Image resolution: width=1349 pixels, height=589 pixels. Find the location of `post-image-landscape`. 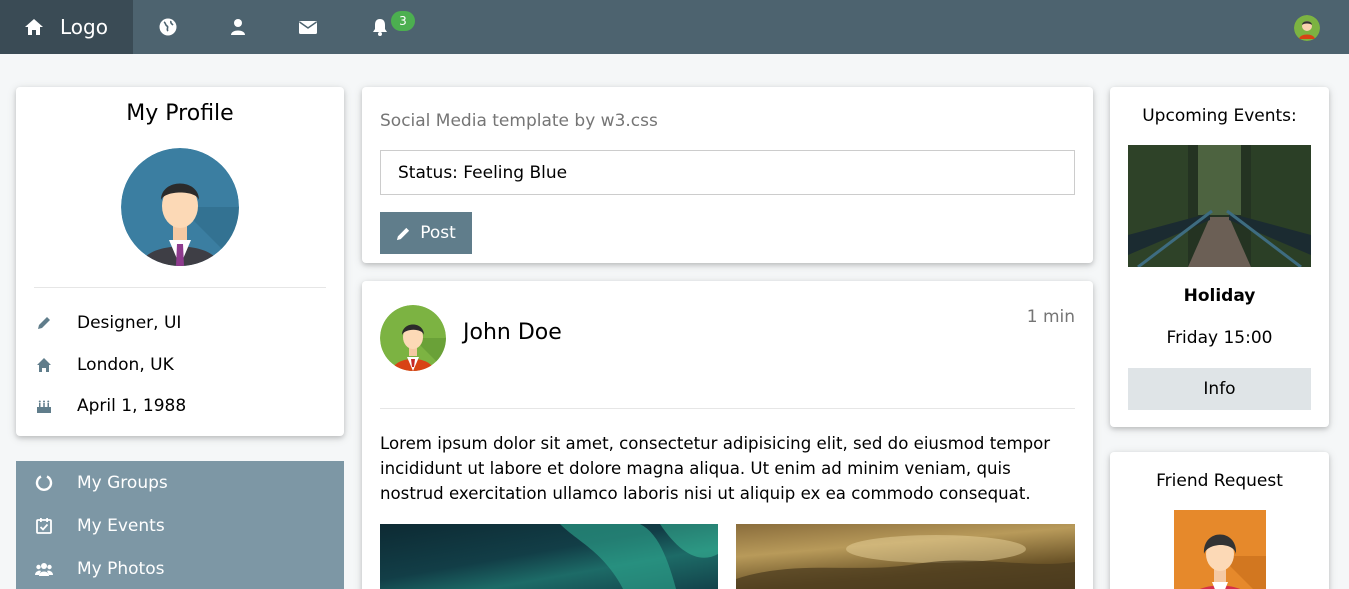

post-image-landscape is located at coordinates (905, 556).